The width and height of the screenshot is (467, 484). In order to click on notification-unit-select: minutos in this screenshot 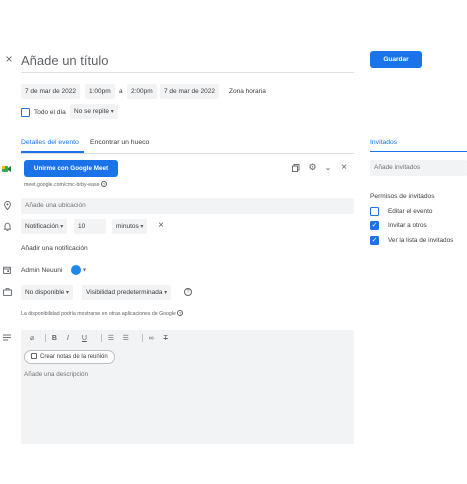, I will do `click(130, 226)`.